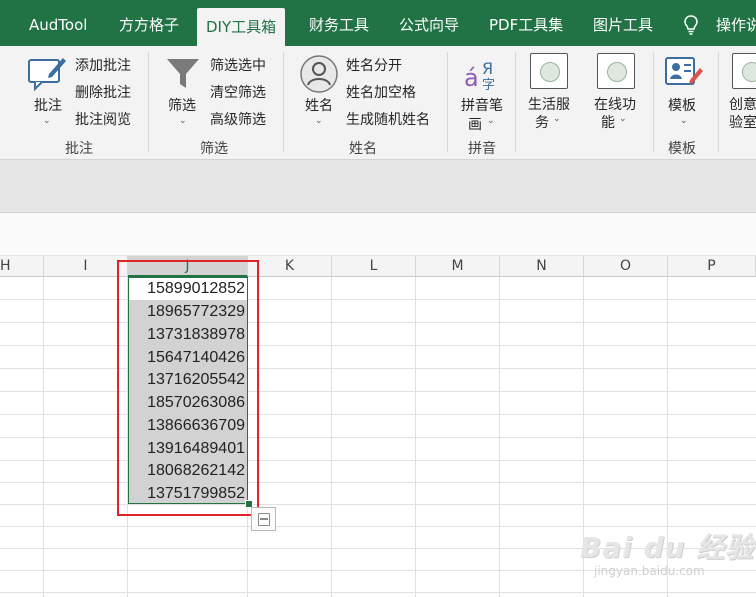 This screenshot has height=597, width=756. Describe the element at coordinates (241, 27) in the screenshot. I see `tab-diy-toolbox: DIY工具箱` at that location.